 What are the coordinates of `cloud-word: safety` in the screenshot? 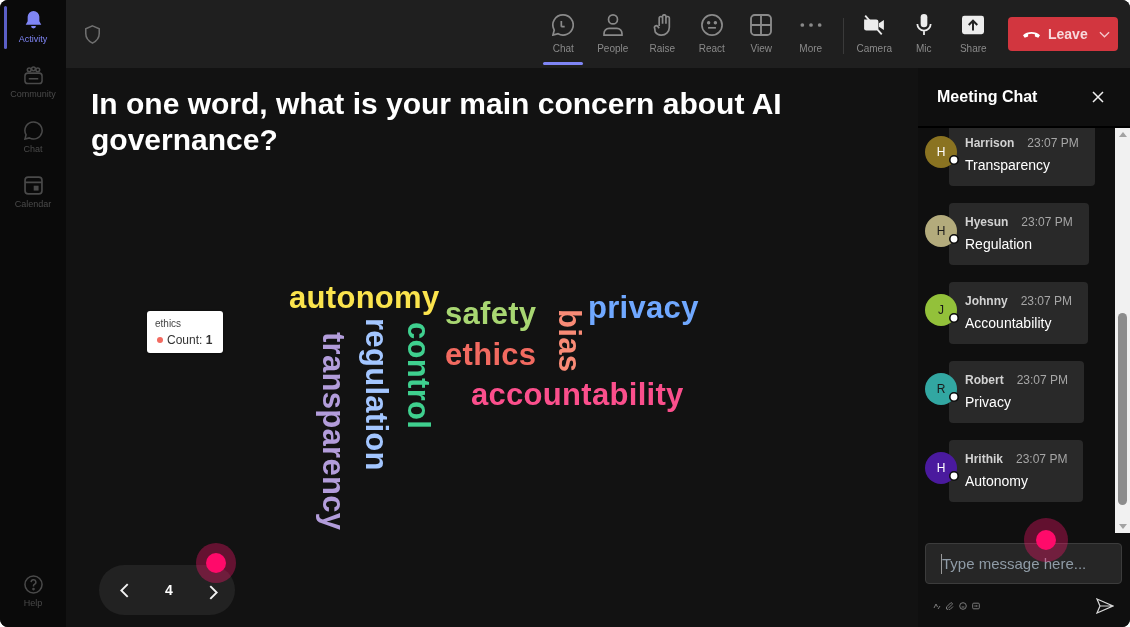 It's located at (491, 313).